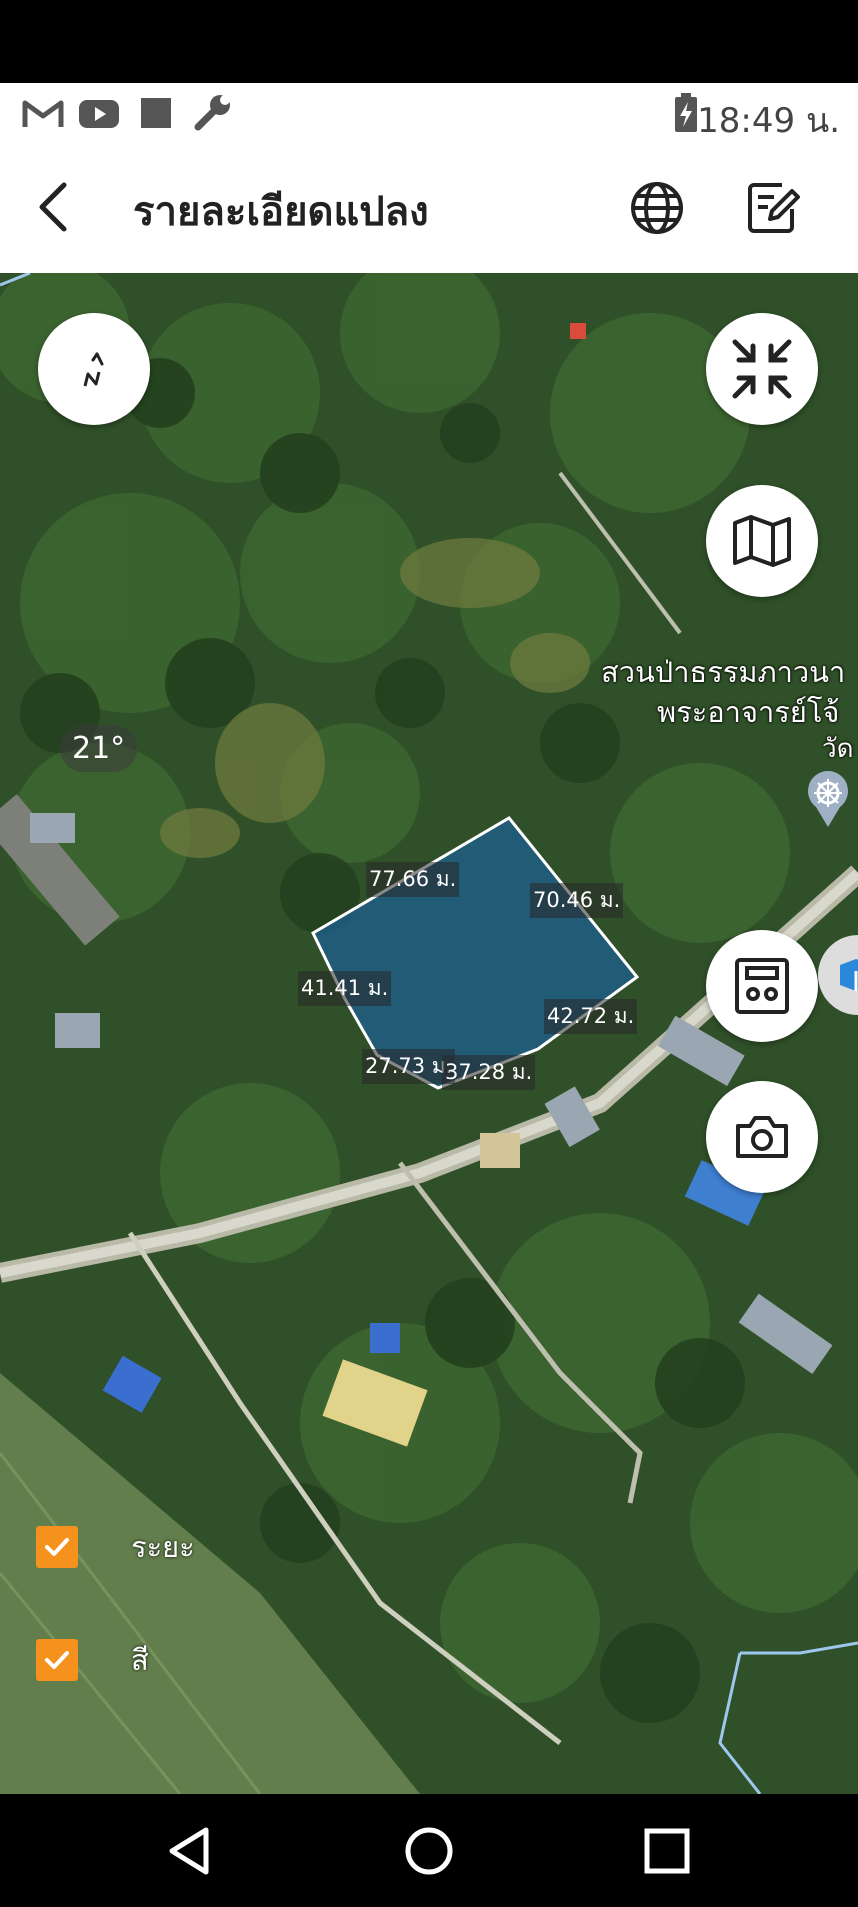 The width and height of the screenshot is (858, 1907). What do you see at coordinates (115, 1547) in the screenshot?
I see `toggle-distance: ระยะ` at bounding box center [115, 1547].